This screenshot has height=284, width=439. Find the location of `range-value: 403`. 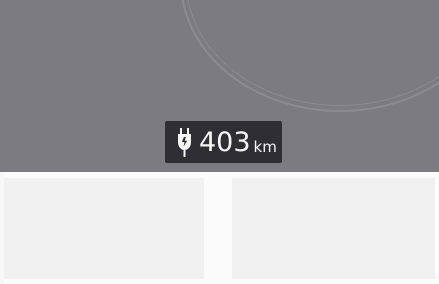

range-value: 403 is located at coordinates (225, 142).